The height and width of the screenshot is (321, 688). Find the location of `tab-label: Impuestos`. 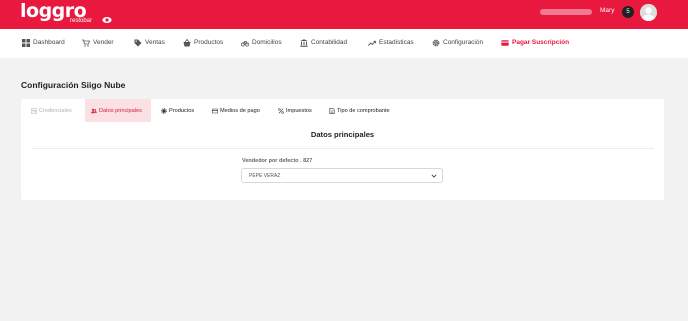

tab-label: Impuestos is located at coordinates (299, 110).